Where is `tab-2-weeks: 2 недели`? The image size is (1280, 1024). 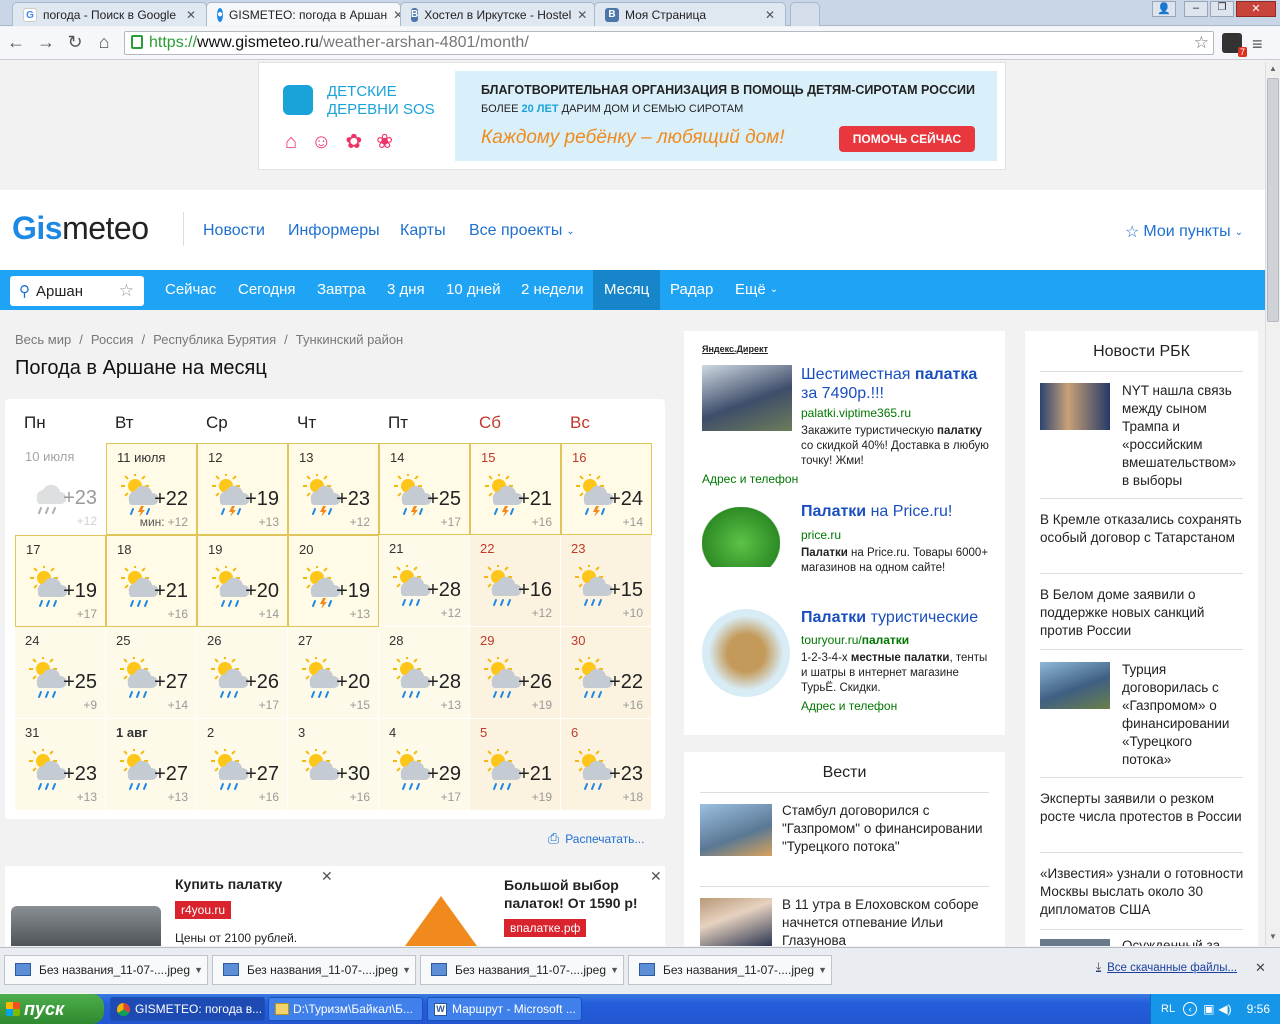
tab-2-weeks: 2 недели is located at coordinates (552, 290).